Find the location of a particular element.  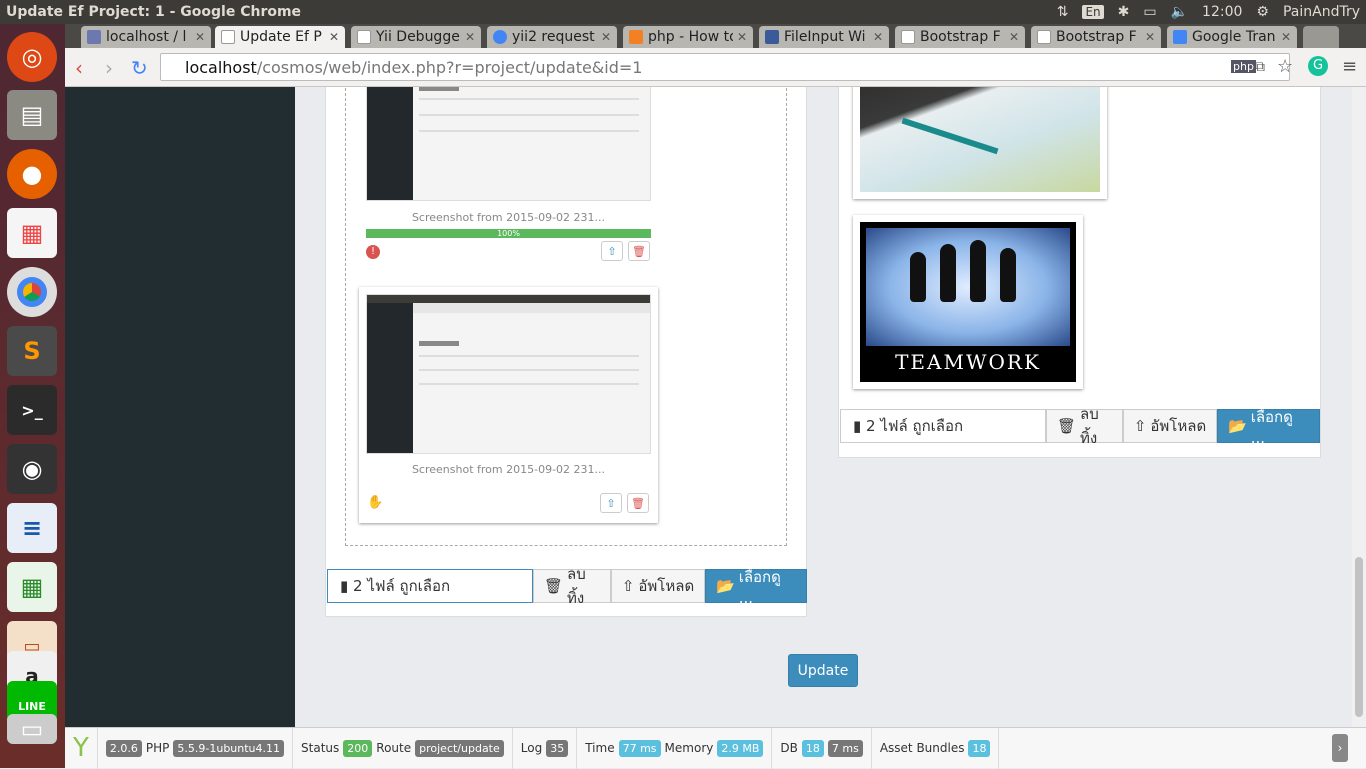

bluetooth-icon: ✱ is located at coordinates (1124, 12).